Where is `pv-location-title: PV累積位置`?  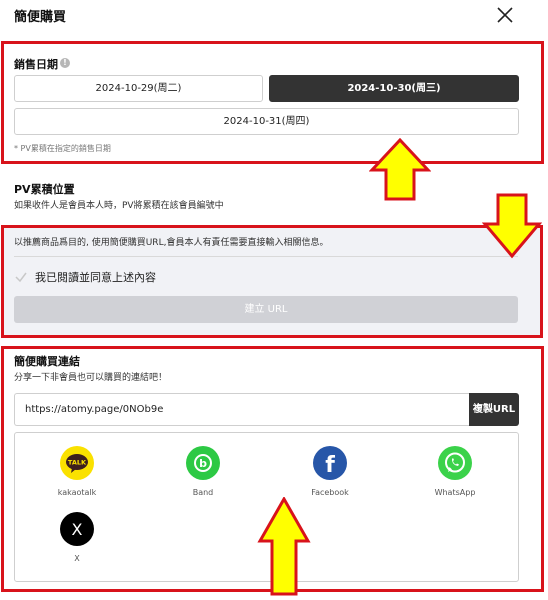
pv-location-title: PV累積位置 is located at coordinates (44, 189).